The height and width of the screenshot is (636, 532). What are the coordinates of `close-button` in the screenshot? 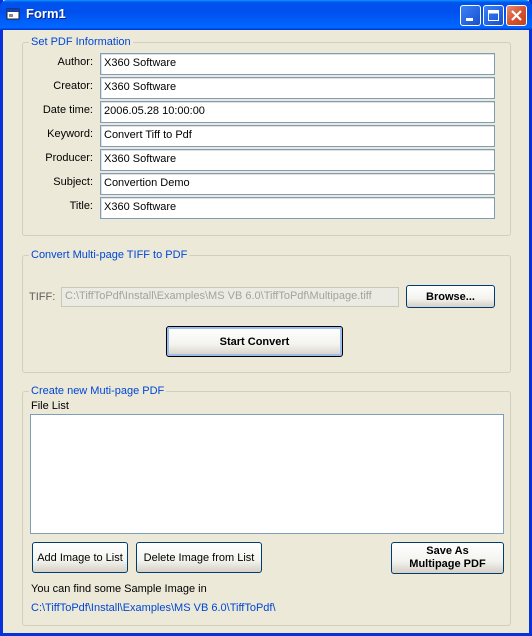 It's located at (516, 15).